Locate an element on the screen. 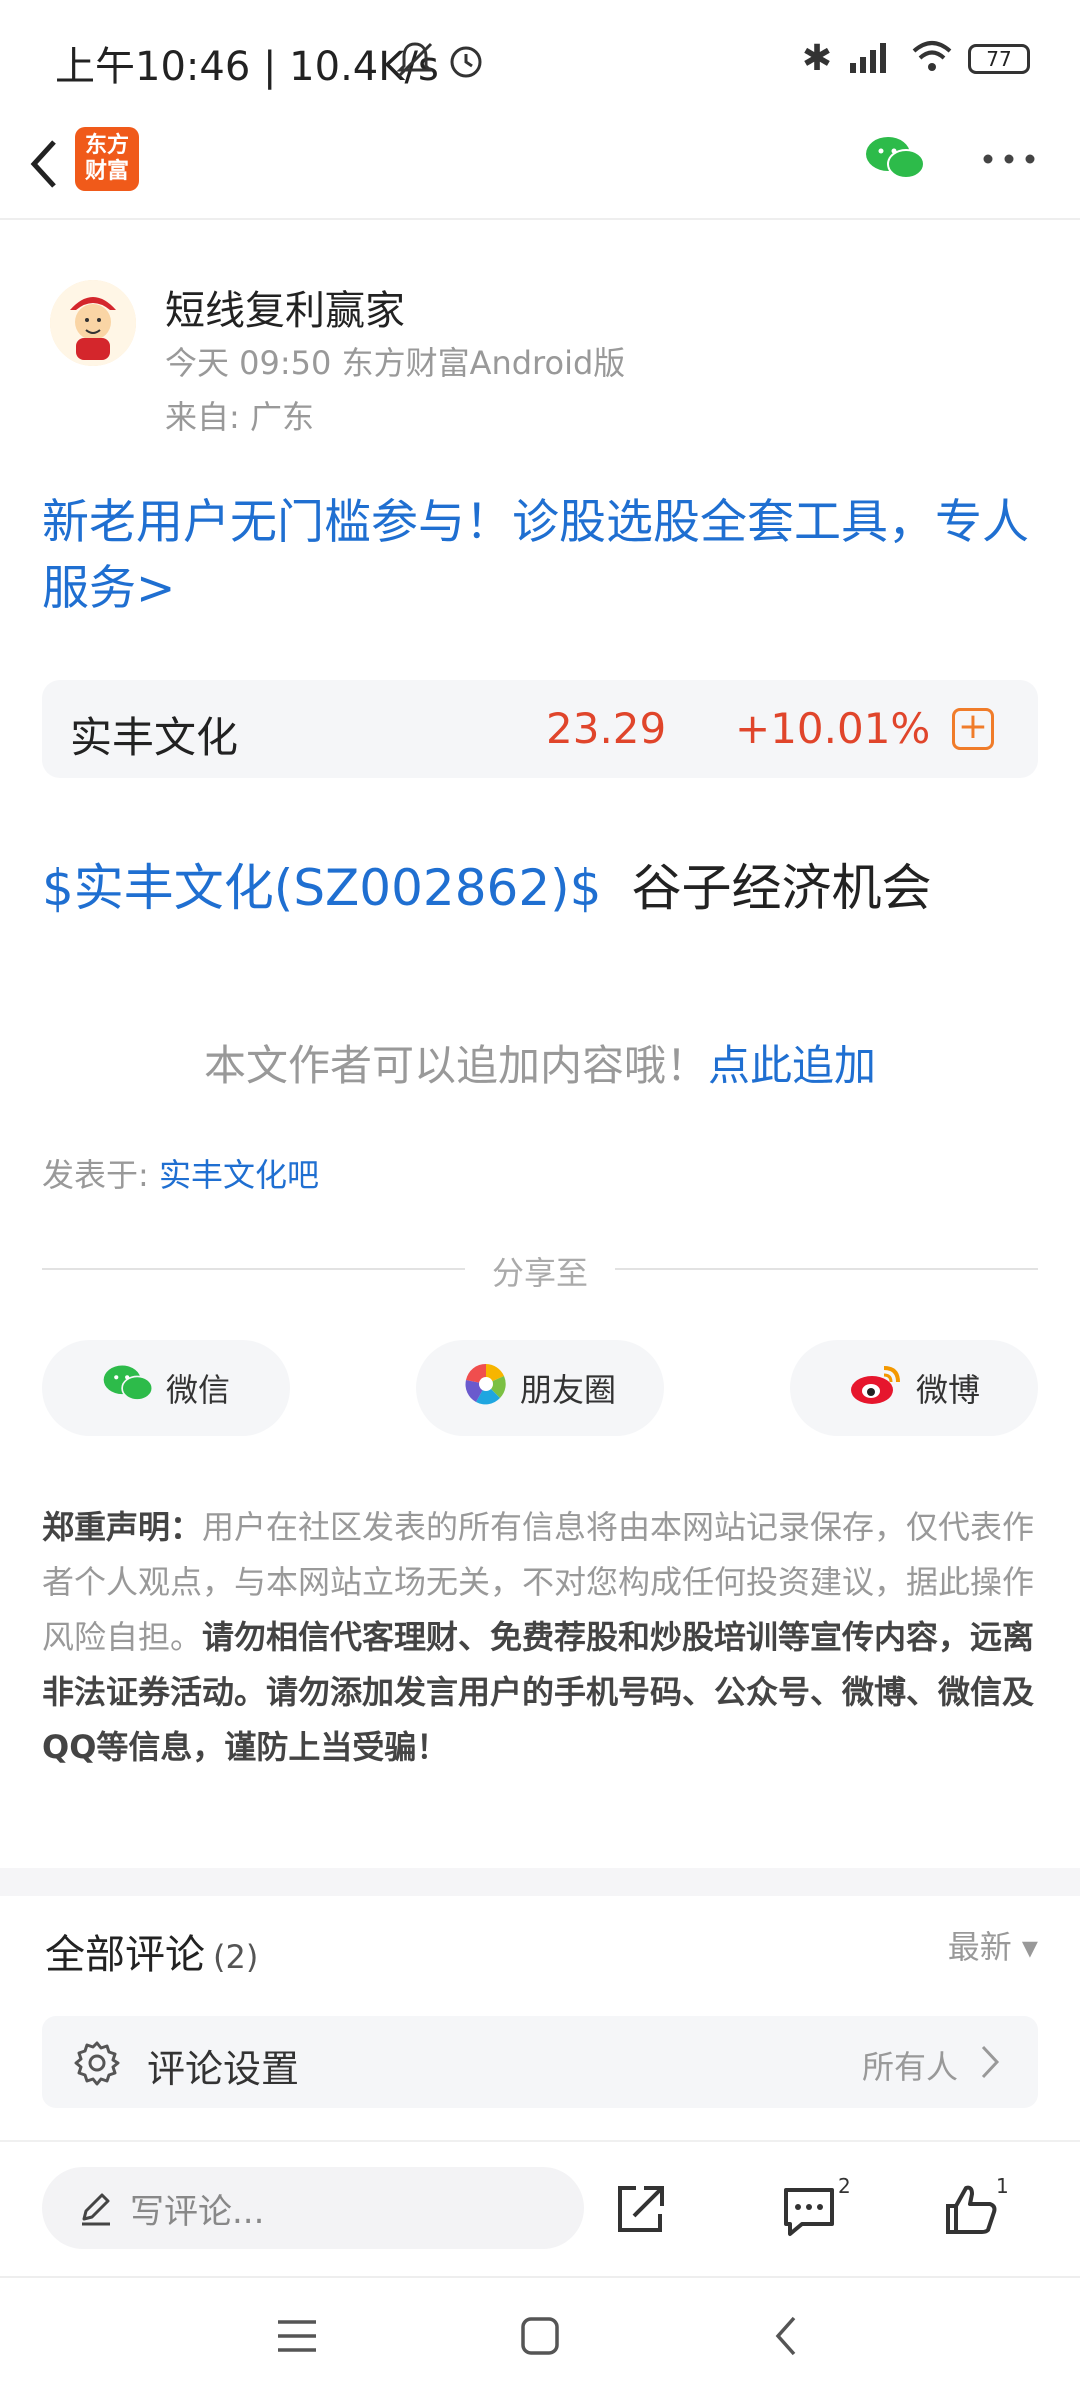 This screenshot has width=1080, height=2402. stock-card: 实丰文化 23.29 +10.01% + is located at coordinates (540, 729).